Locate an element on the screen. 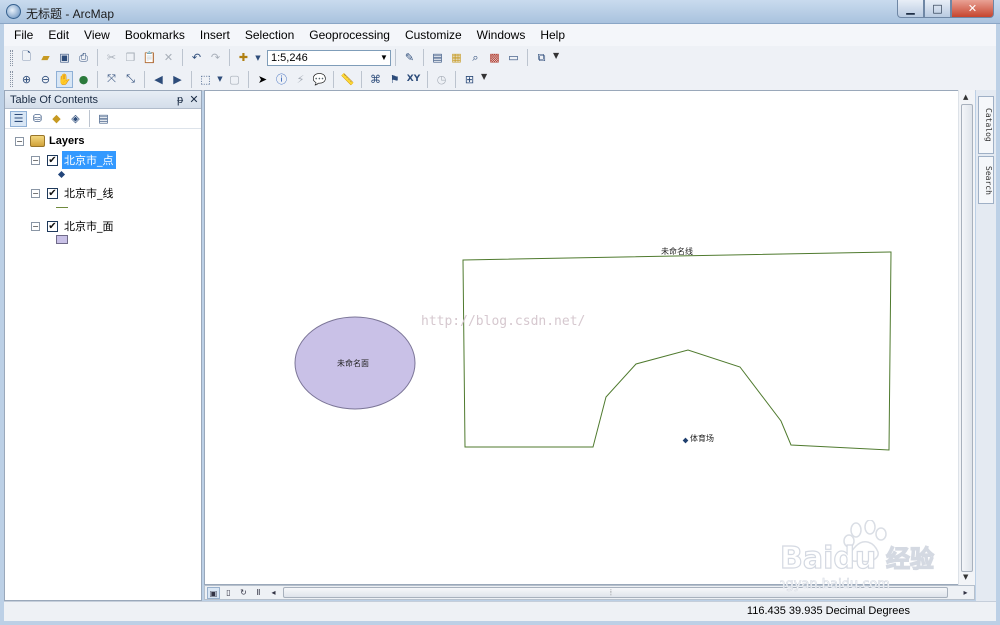 Image resolution: width=1000 pixels, height=625 pixels. menu-edit: Edit is located at coordinates (58, 35).